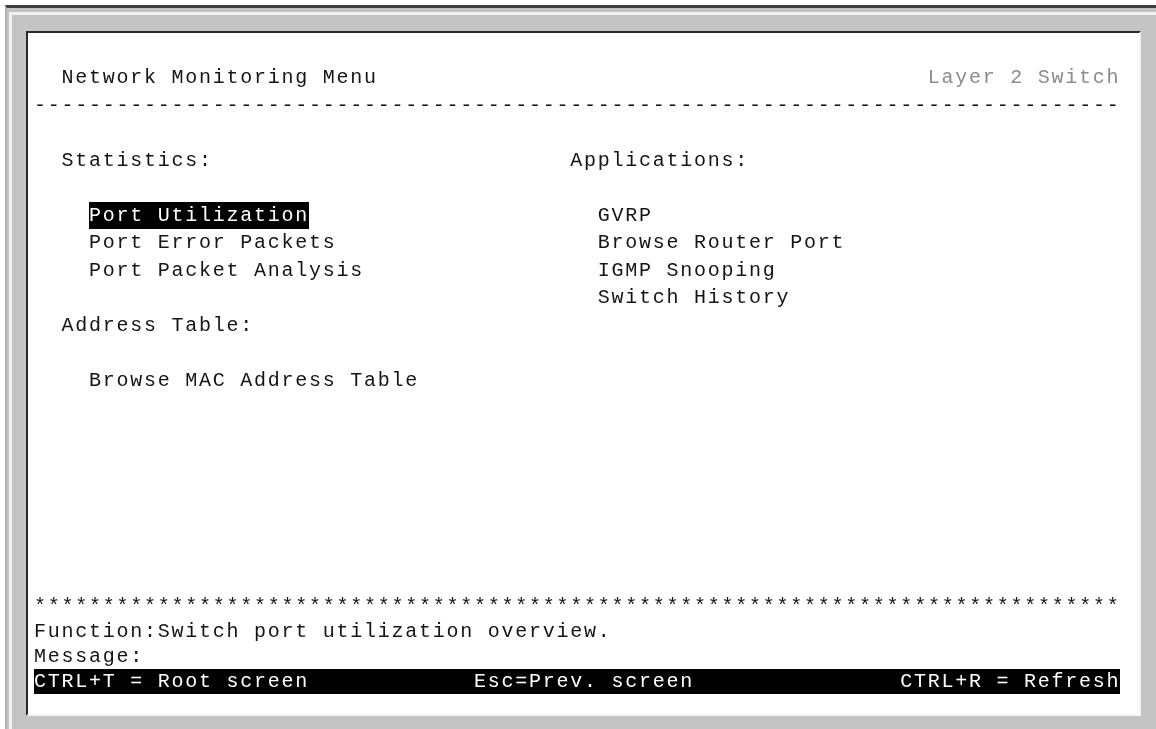  What do you see at coordinates (660, 160) in the screenshot?
I see `section-heading: Applications:` at bounding box center [660, 160].